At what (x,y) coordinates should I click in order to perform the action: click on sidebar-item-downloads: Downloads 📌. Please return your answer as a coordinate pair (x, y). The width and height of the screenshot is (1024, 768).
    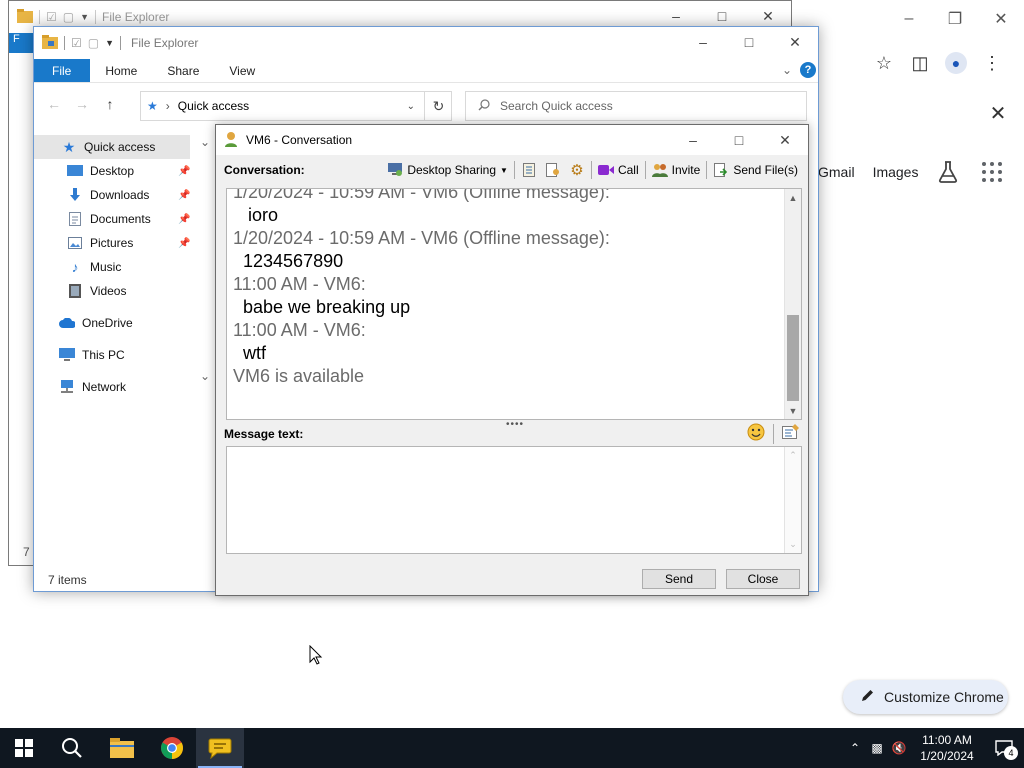
    Looking at the image, I should click on (125, 195).